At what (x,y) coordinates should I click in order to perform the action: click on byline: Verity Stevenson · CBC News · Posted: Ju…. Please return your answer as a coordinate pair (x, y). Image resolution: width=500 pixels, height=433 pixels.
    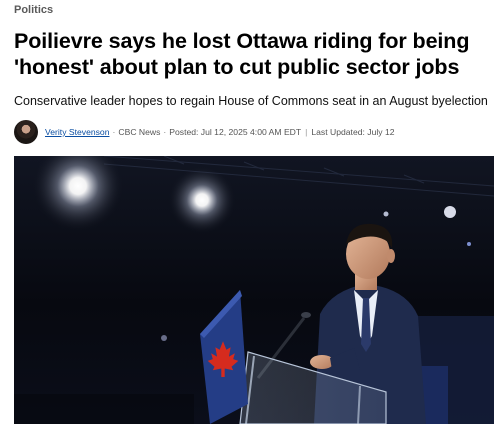
    Looking at the image, I should click on (204, 132).